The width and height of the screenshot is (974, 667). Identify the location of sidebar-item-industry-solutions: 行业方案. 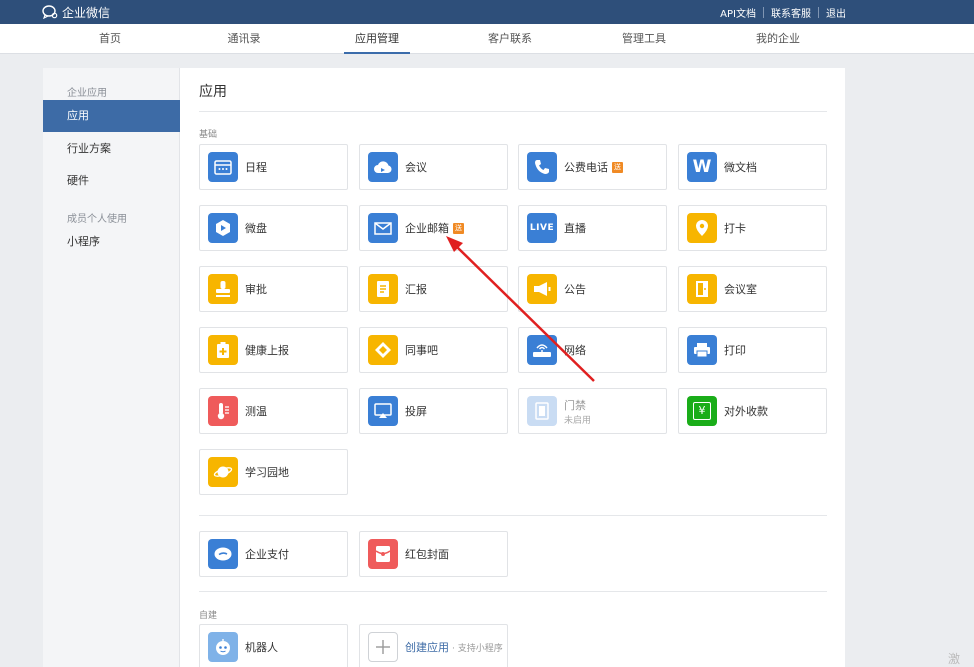
(111, 149).